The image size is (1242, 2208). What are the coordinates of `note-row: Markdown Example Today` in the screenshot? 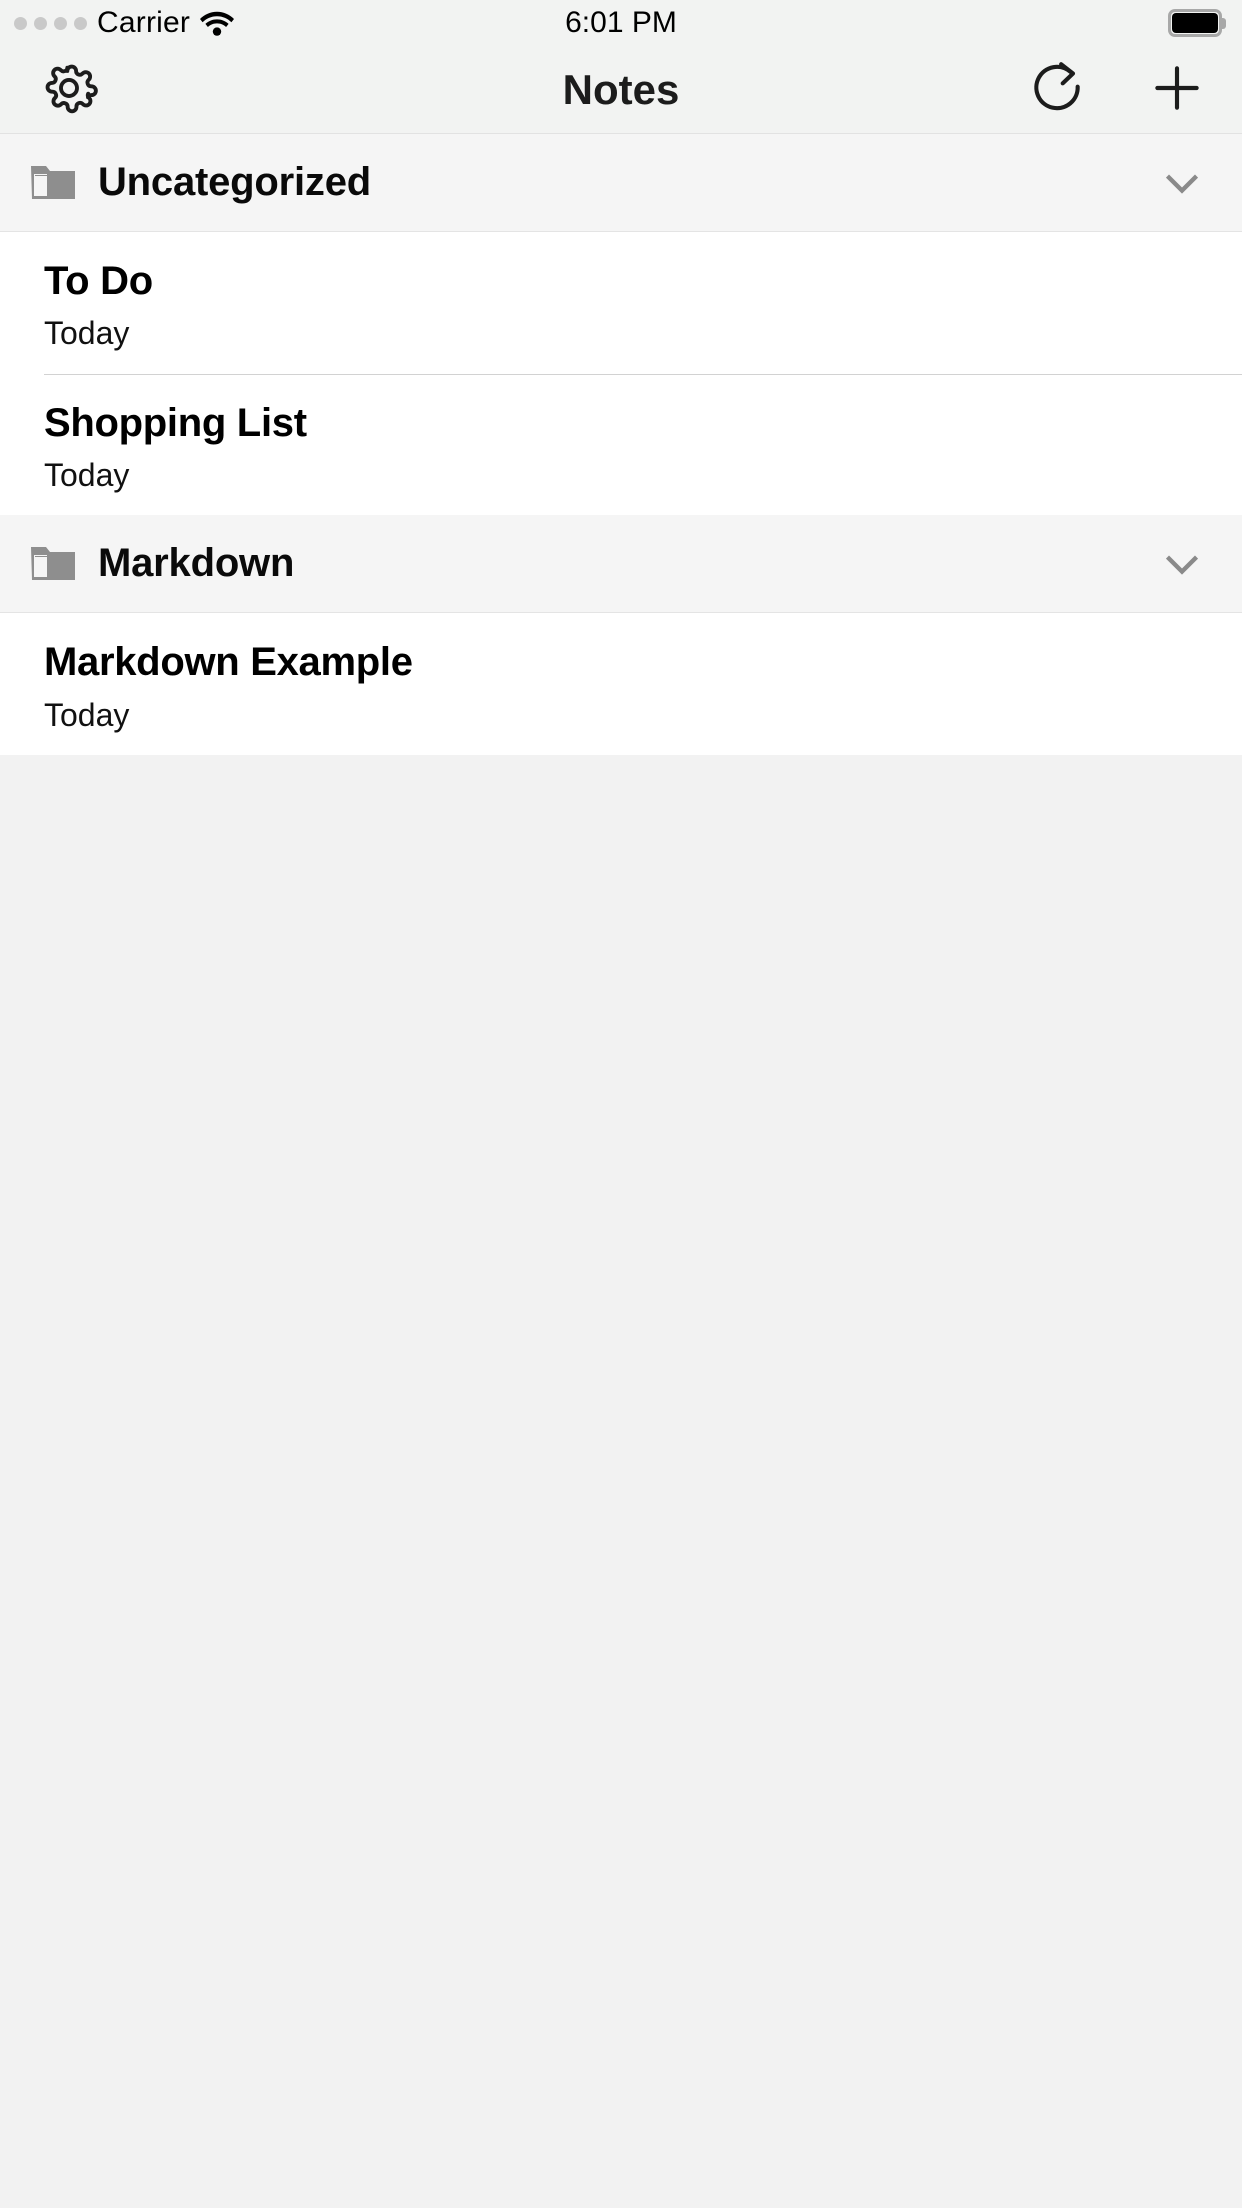 It's located at (621, 684).